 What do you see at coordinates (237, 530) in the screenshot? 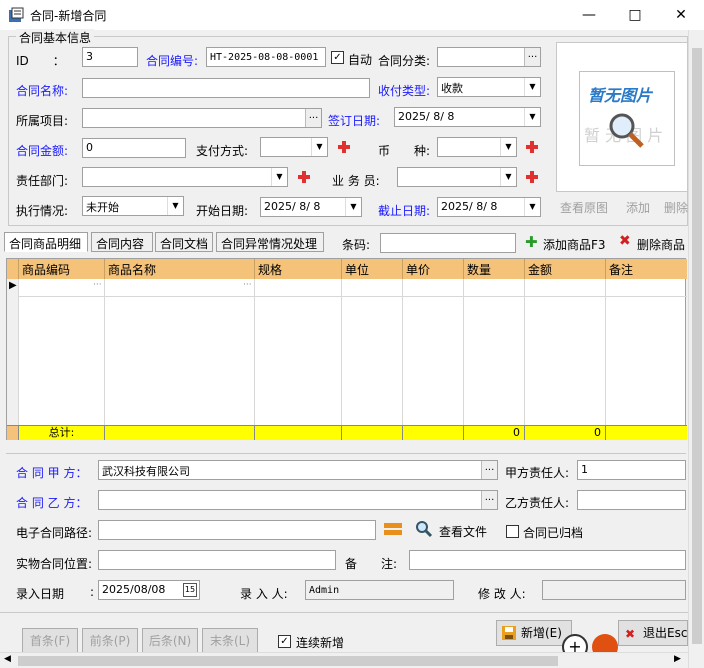
I see `path-field` at bounding box center [237, 530].